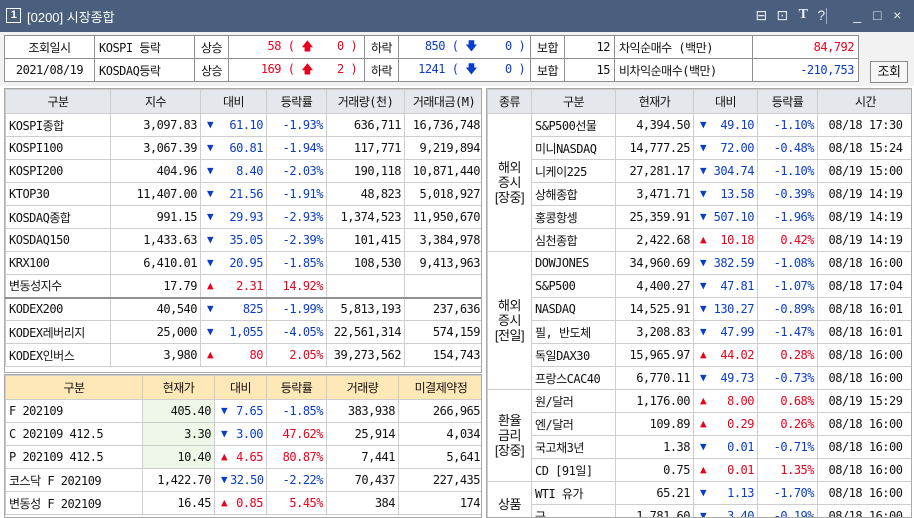 This screenshot has height=518, width=914. Describe the element at coordinates (253, 309) in the screenshot. I see `change-value: 825` at that location.